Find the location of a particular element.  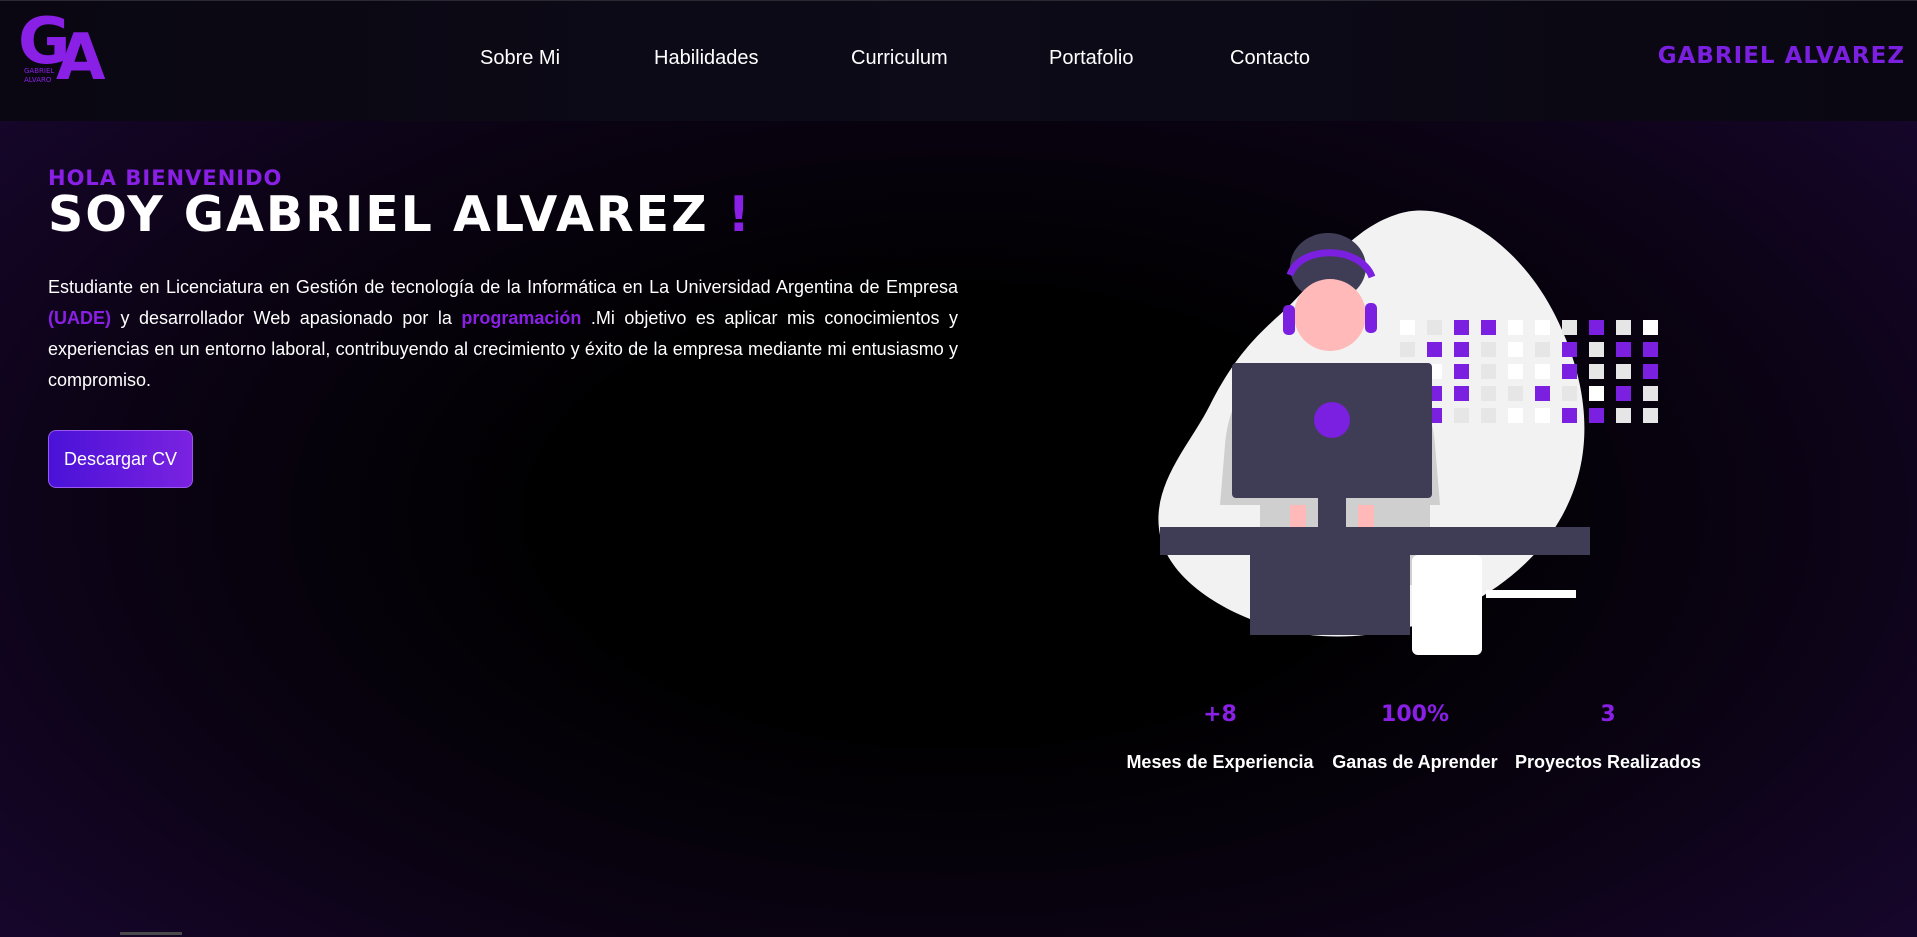

nav-sobre-mi: Sobre Mi is located at coordinates (520, 58).